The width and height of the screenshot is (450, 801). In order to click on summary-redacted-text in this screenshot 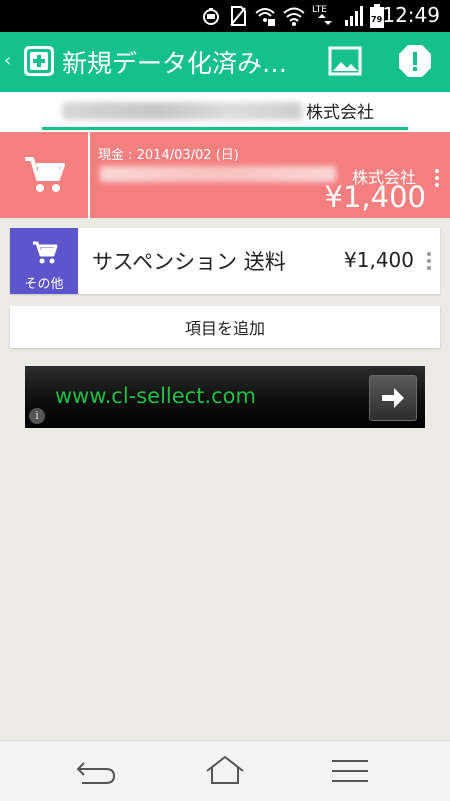, I will do `click(218, 174)`.